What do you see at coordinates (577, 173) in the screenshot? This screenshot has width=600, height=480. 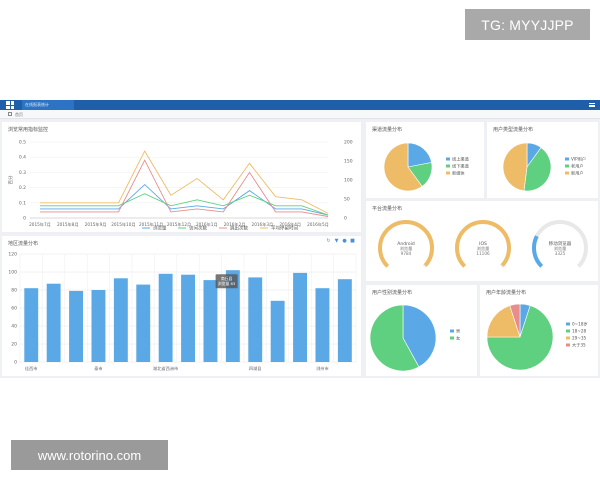 I see `legend-label: 新用户` at bounding box center [577, 173].